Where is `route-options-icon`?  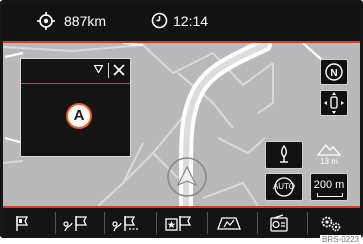 route-options-icon is located at coordinates (124, 224).